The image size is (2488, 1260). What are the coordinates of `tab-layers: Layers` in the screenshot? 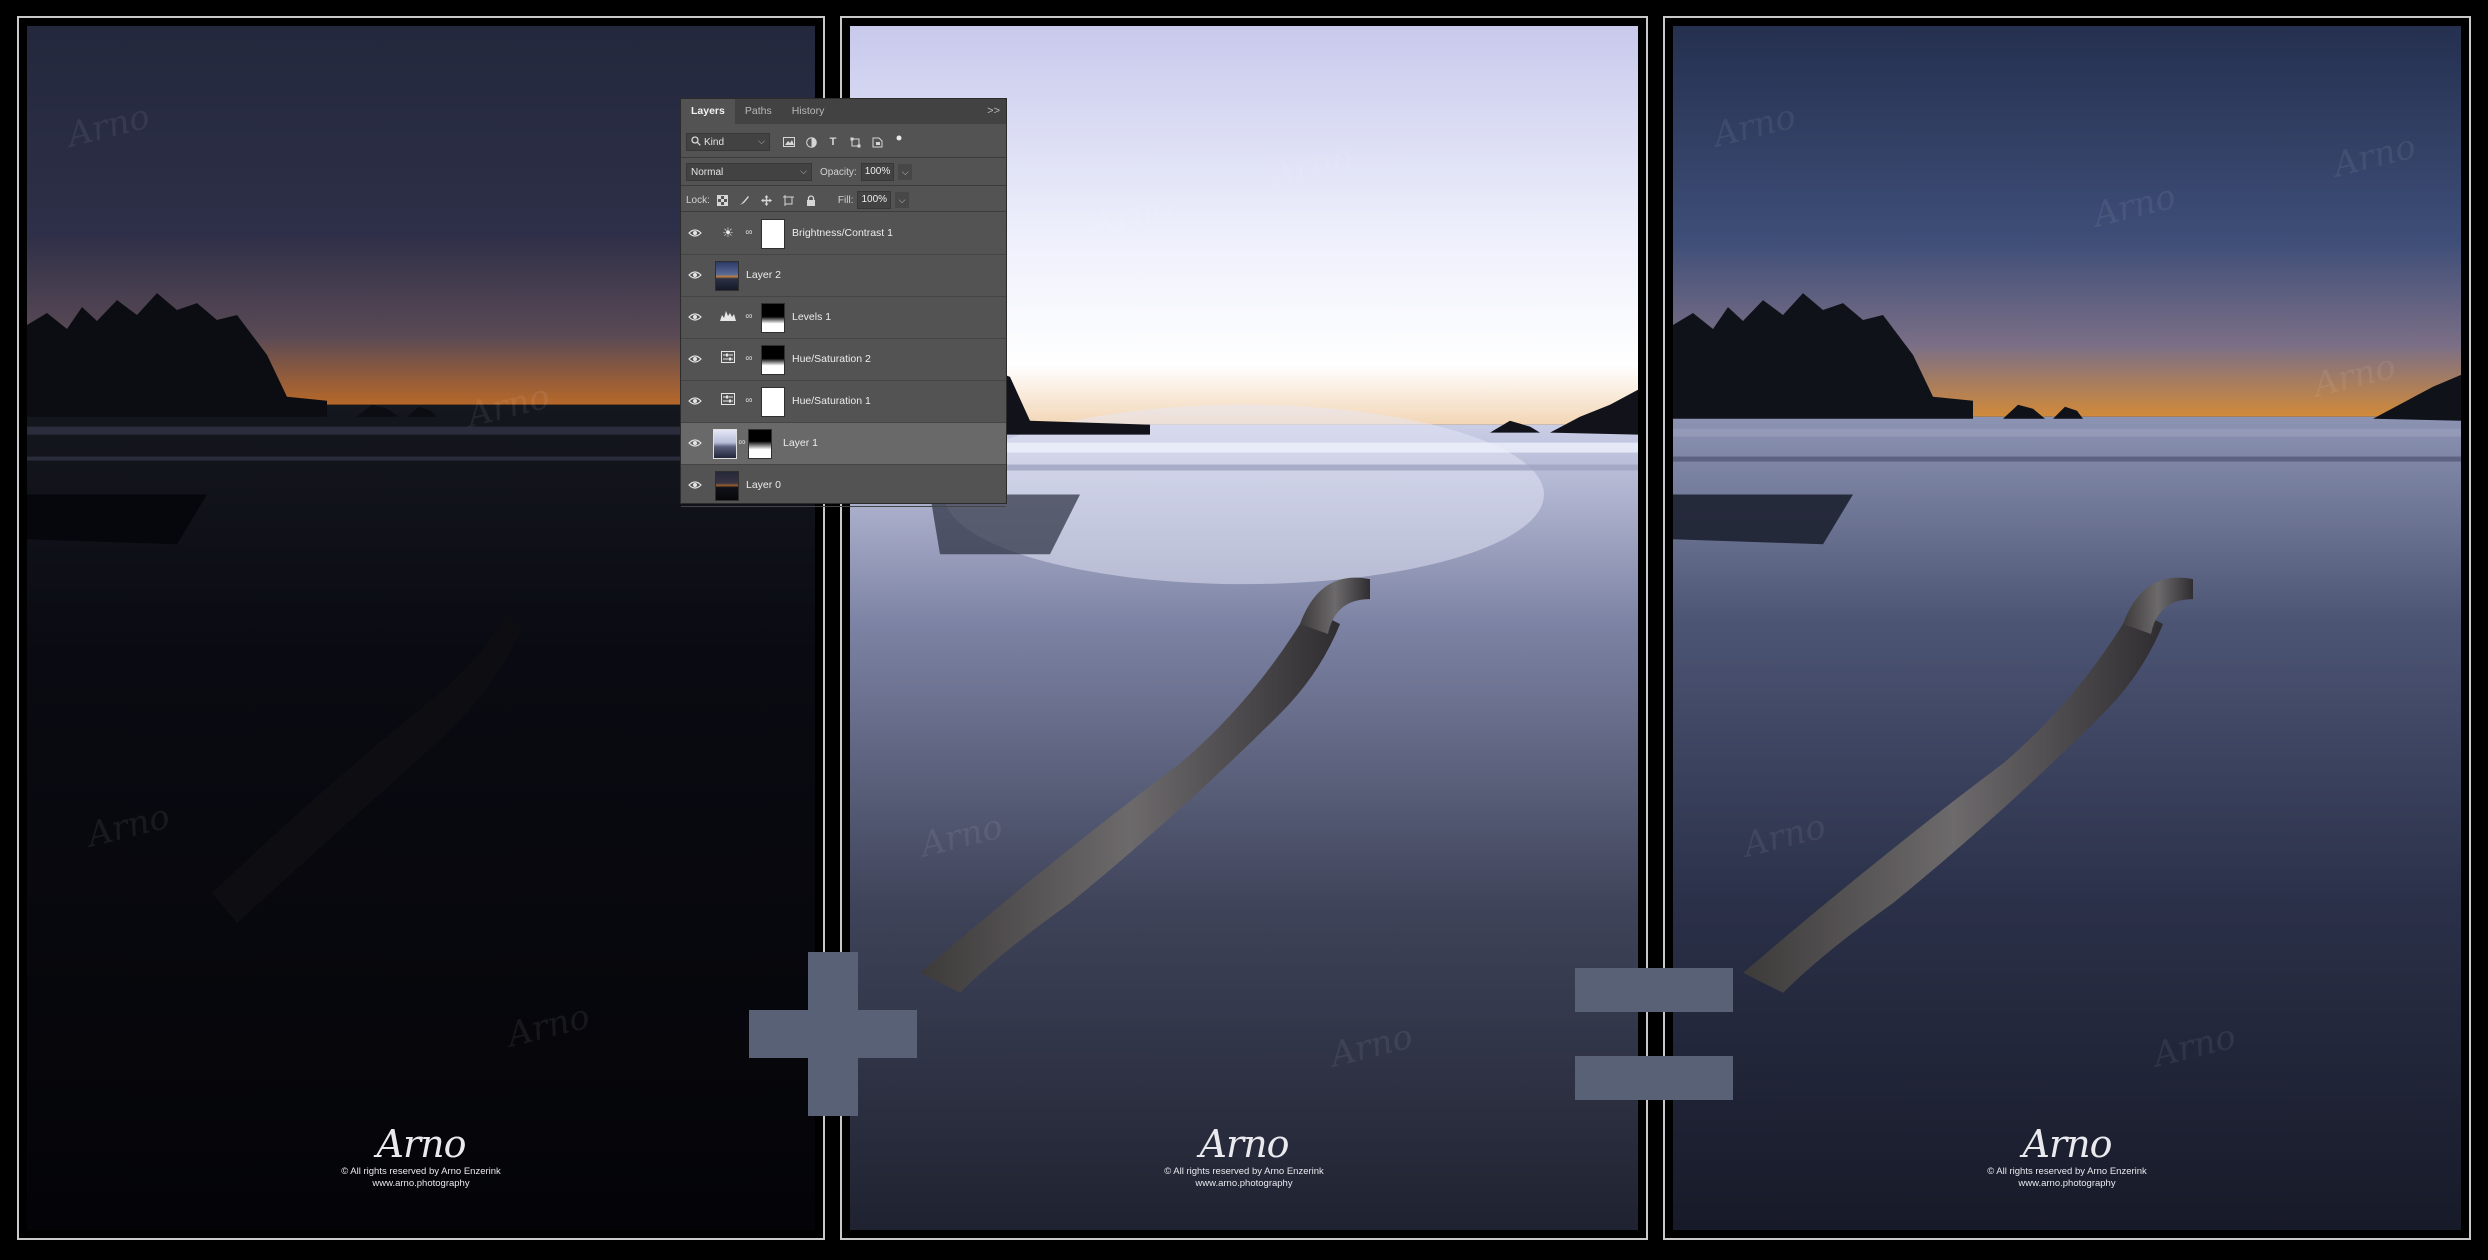 It's located at (708, 111).